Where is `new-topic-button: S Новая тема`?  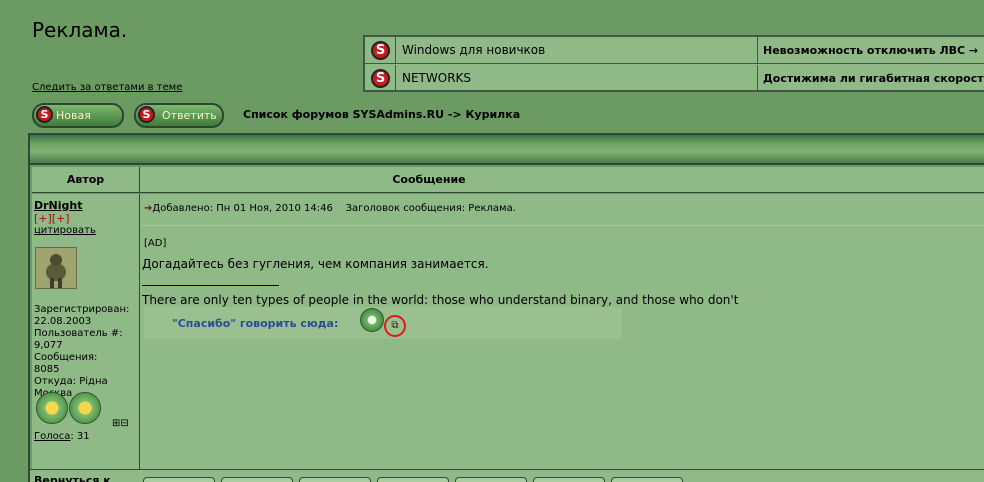 new-topic-button: S Новая тема is located at coordinates (78, 123).